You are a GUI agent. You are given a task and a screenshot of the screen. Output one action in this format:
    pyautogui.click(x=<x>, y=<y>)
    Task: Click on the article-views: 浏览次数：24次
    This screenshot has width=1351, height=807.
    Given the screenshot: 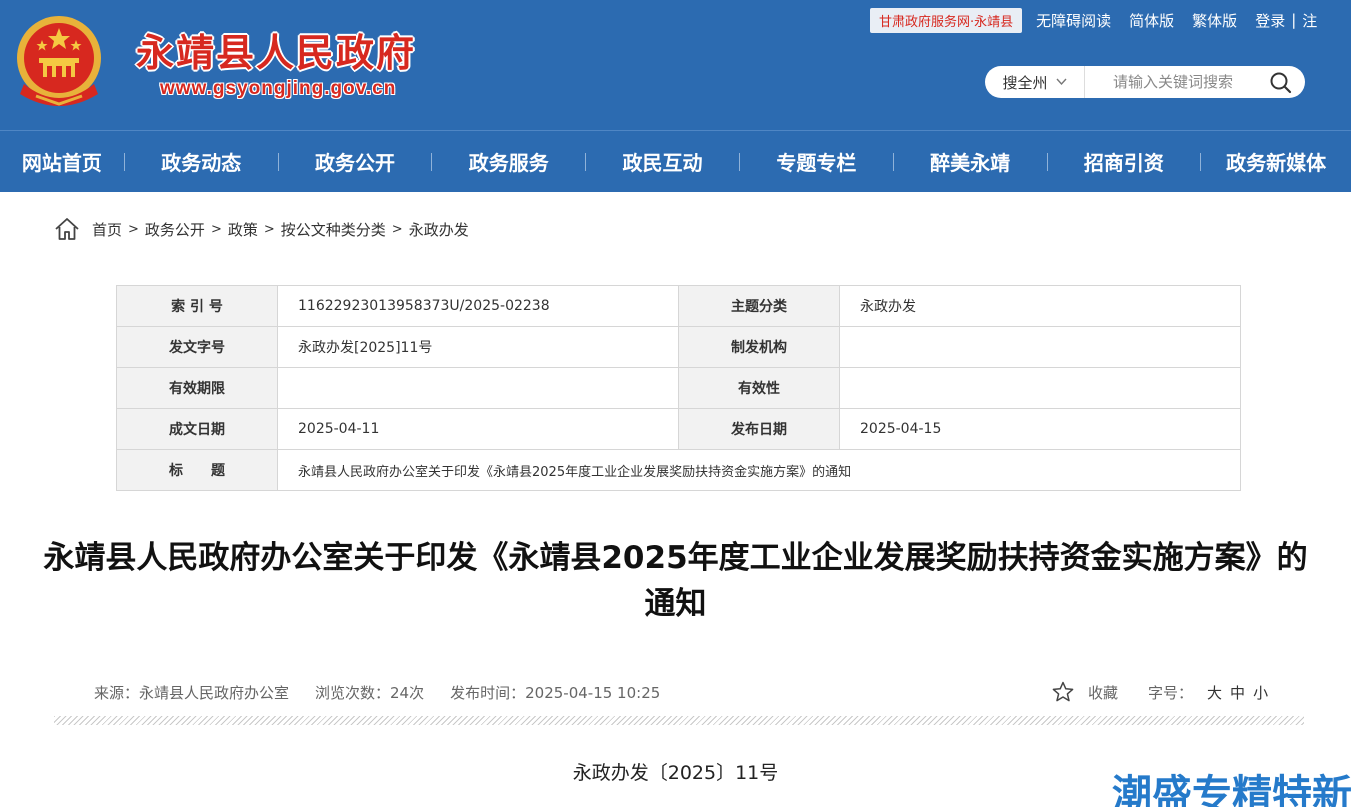 What is the action you would take?
    pyautogui.click(x=370, y=692)
    